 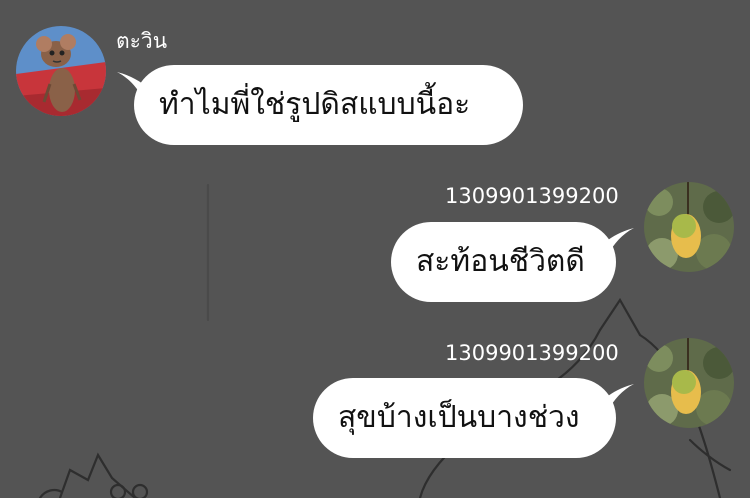 I want to click on message-bubble: ทำไมพี่ใช่รูปดิสแบบนี้อะ, so click(x=328, y=105).